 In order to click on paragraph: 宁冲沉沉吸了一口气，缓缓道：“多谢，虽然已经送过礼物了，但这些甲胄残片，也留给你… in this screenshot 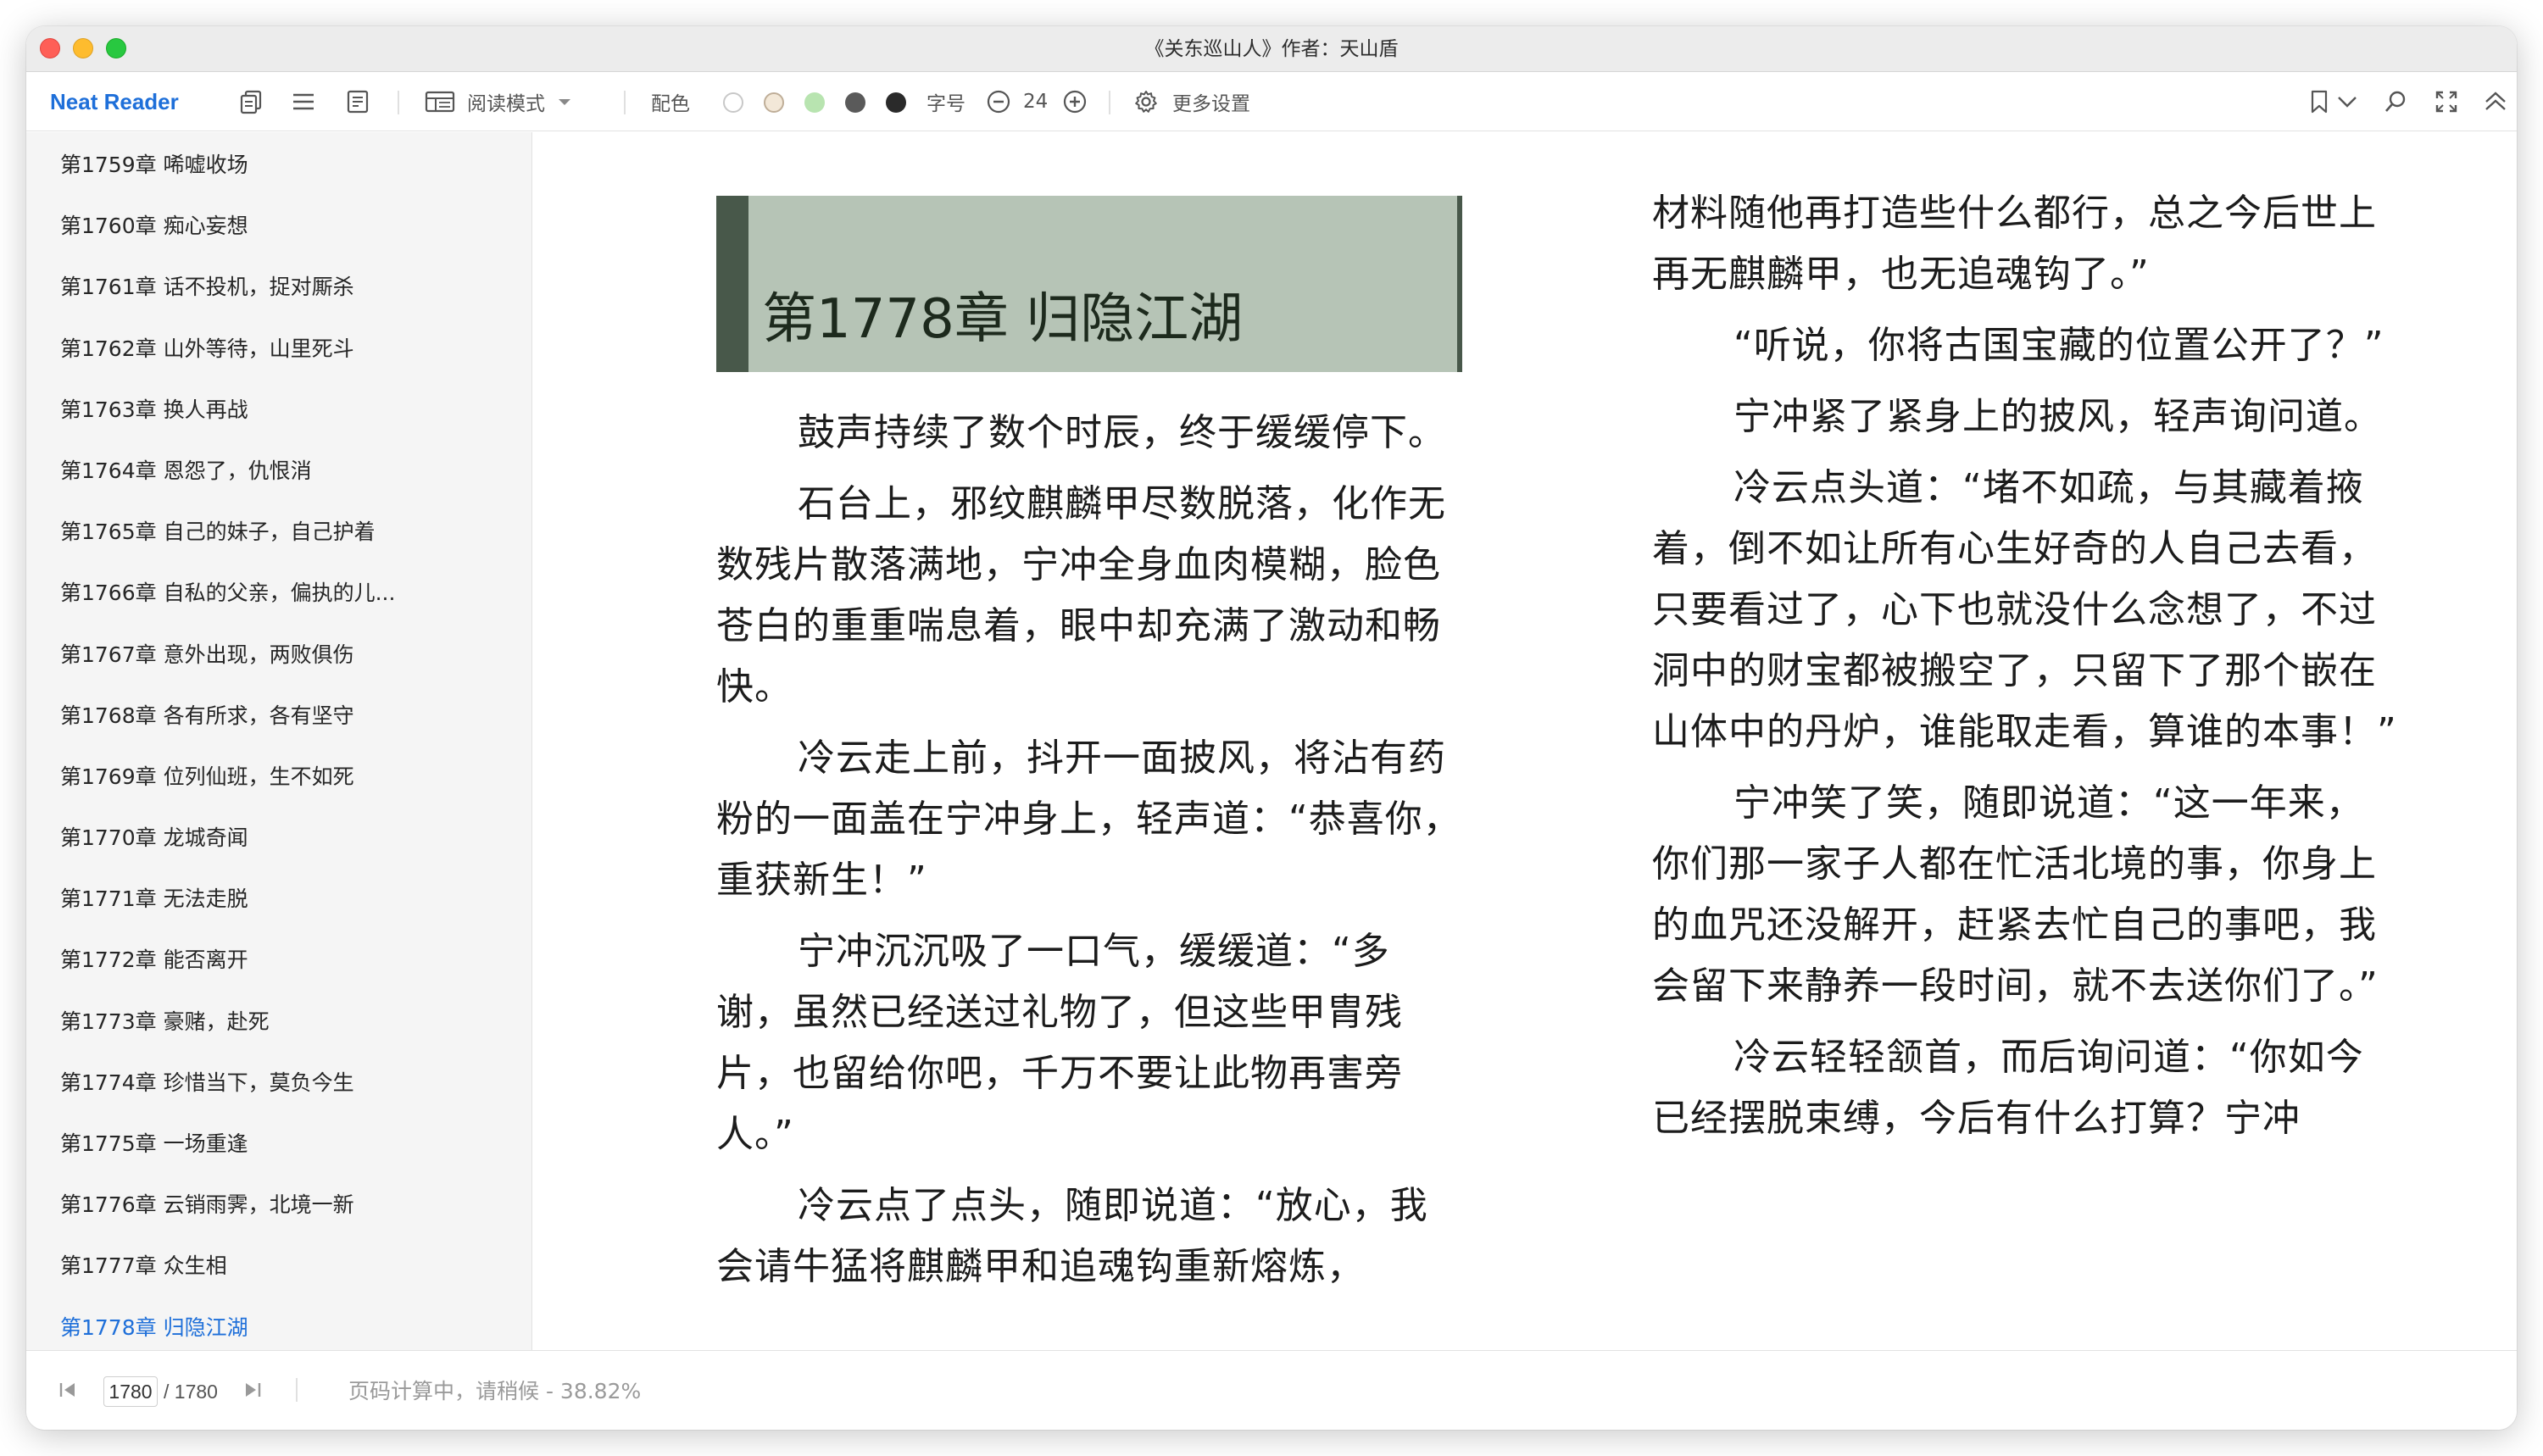, I will do `click(1060, 1043)`.